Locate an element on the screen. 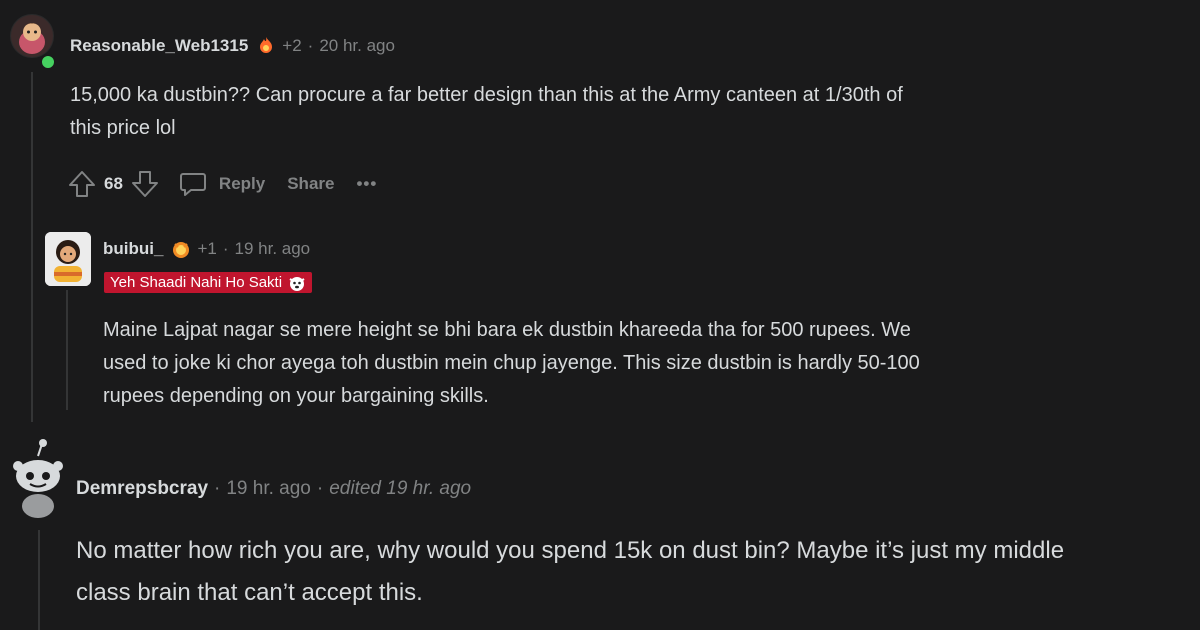  username-link: Reasonable_Web1315 is located at coordinates (159, 46).